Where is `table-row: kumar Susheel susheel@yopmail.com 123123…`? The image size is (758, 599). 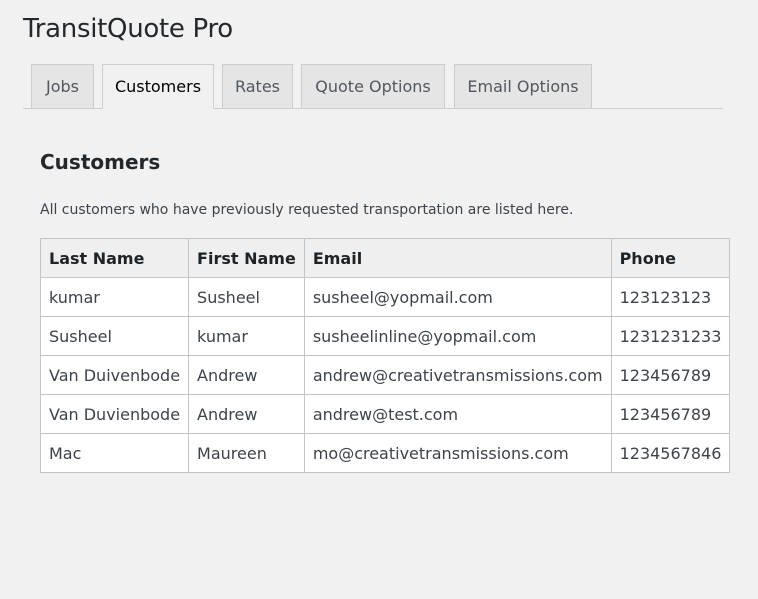
table-row: kumar Susheel susheel@yopmail.com 123123… is located at coordinates (385, 297).